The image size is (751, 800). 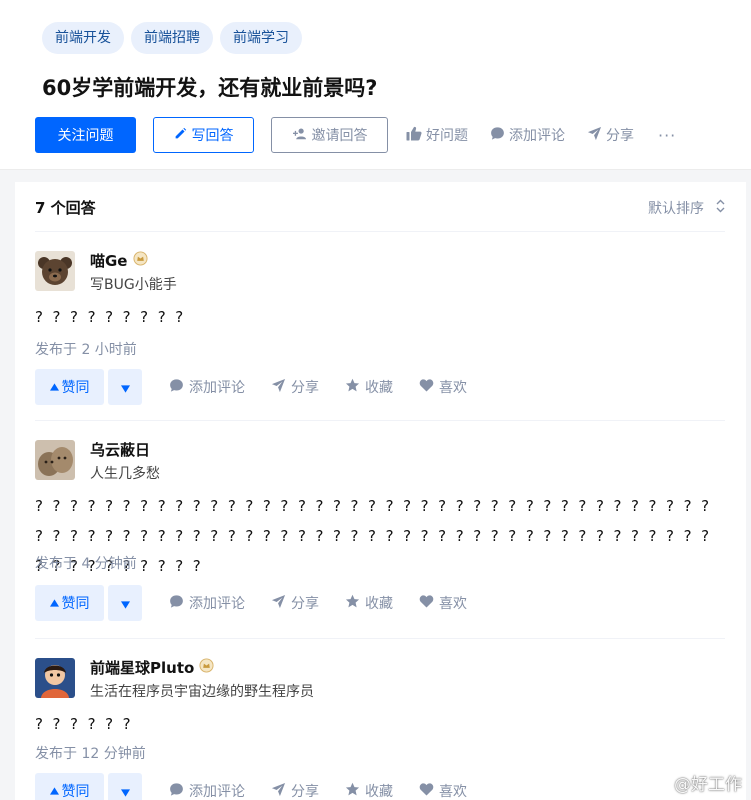 What do you see at coordinates (414, 135) in the screenshot?
I see `thumbs-up-icon` at bounding box center [414, 135].